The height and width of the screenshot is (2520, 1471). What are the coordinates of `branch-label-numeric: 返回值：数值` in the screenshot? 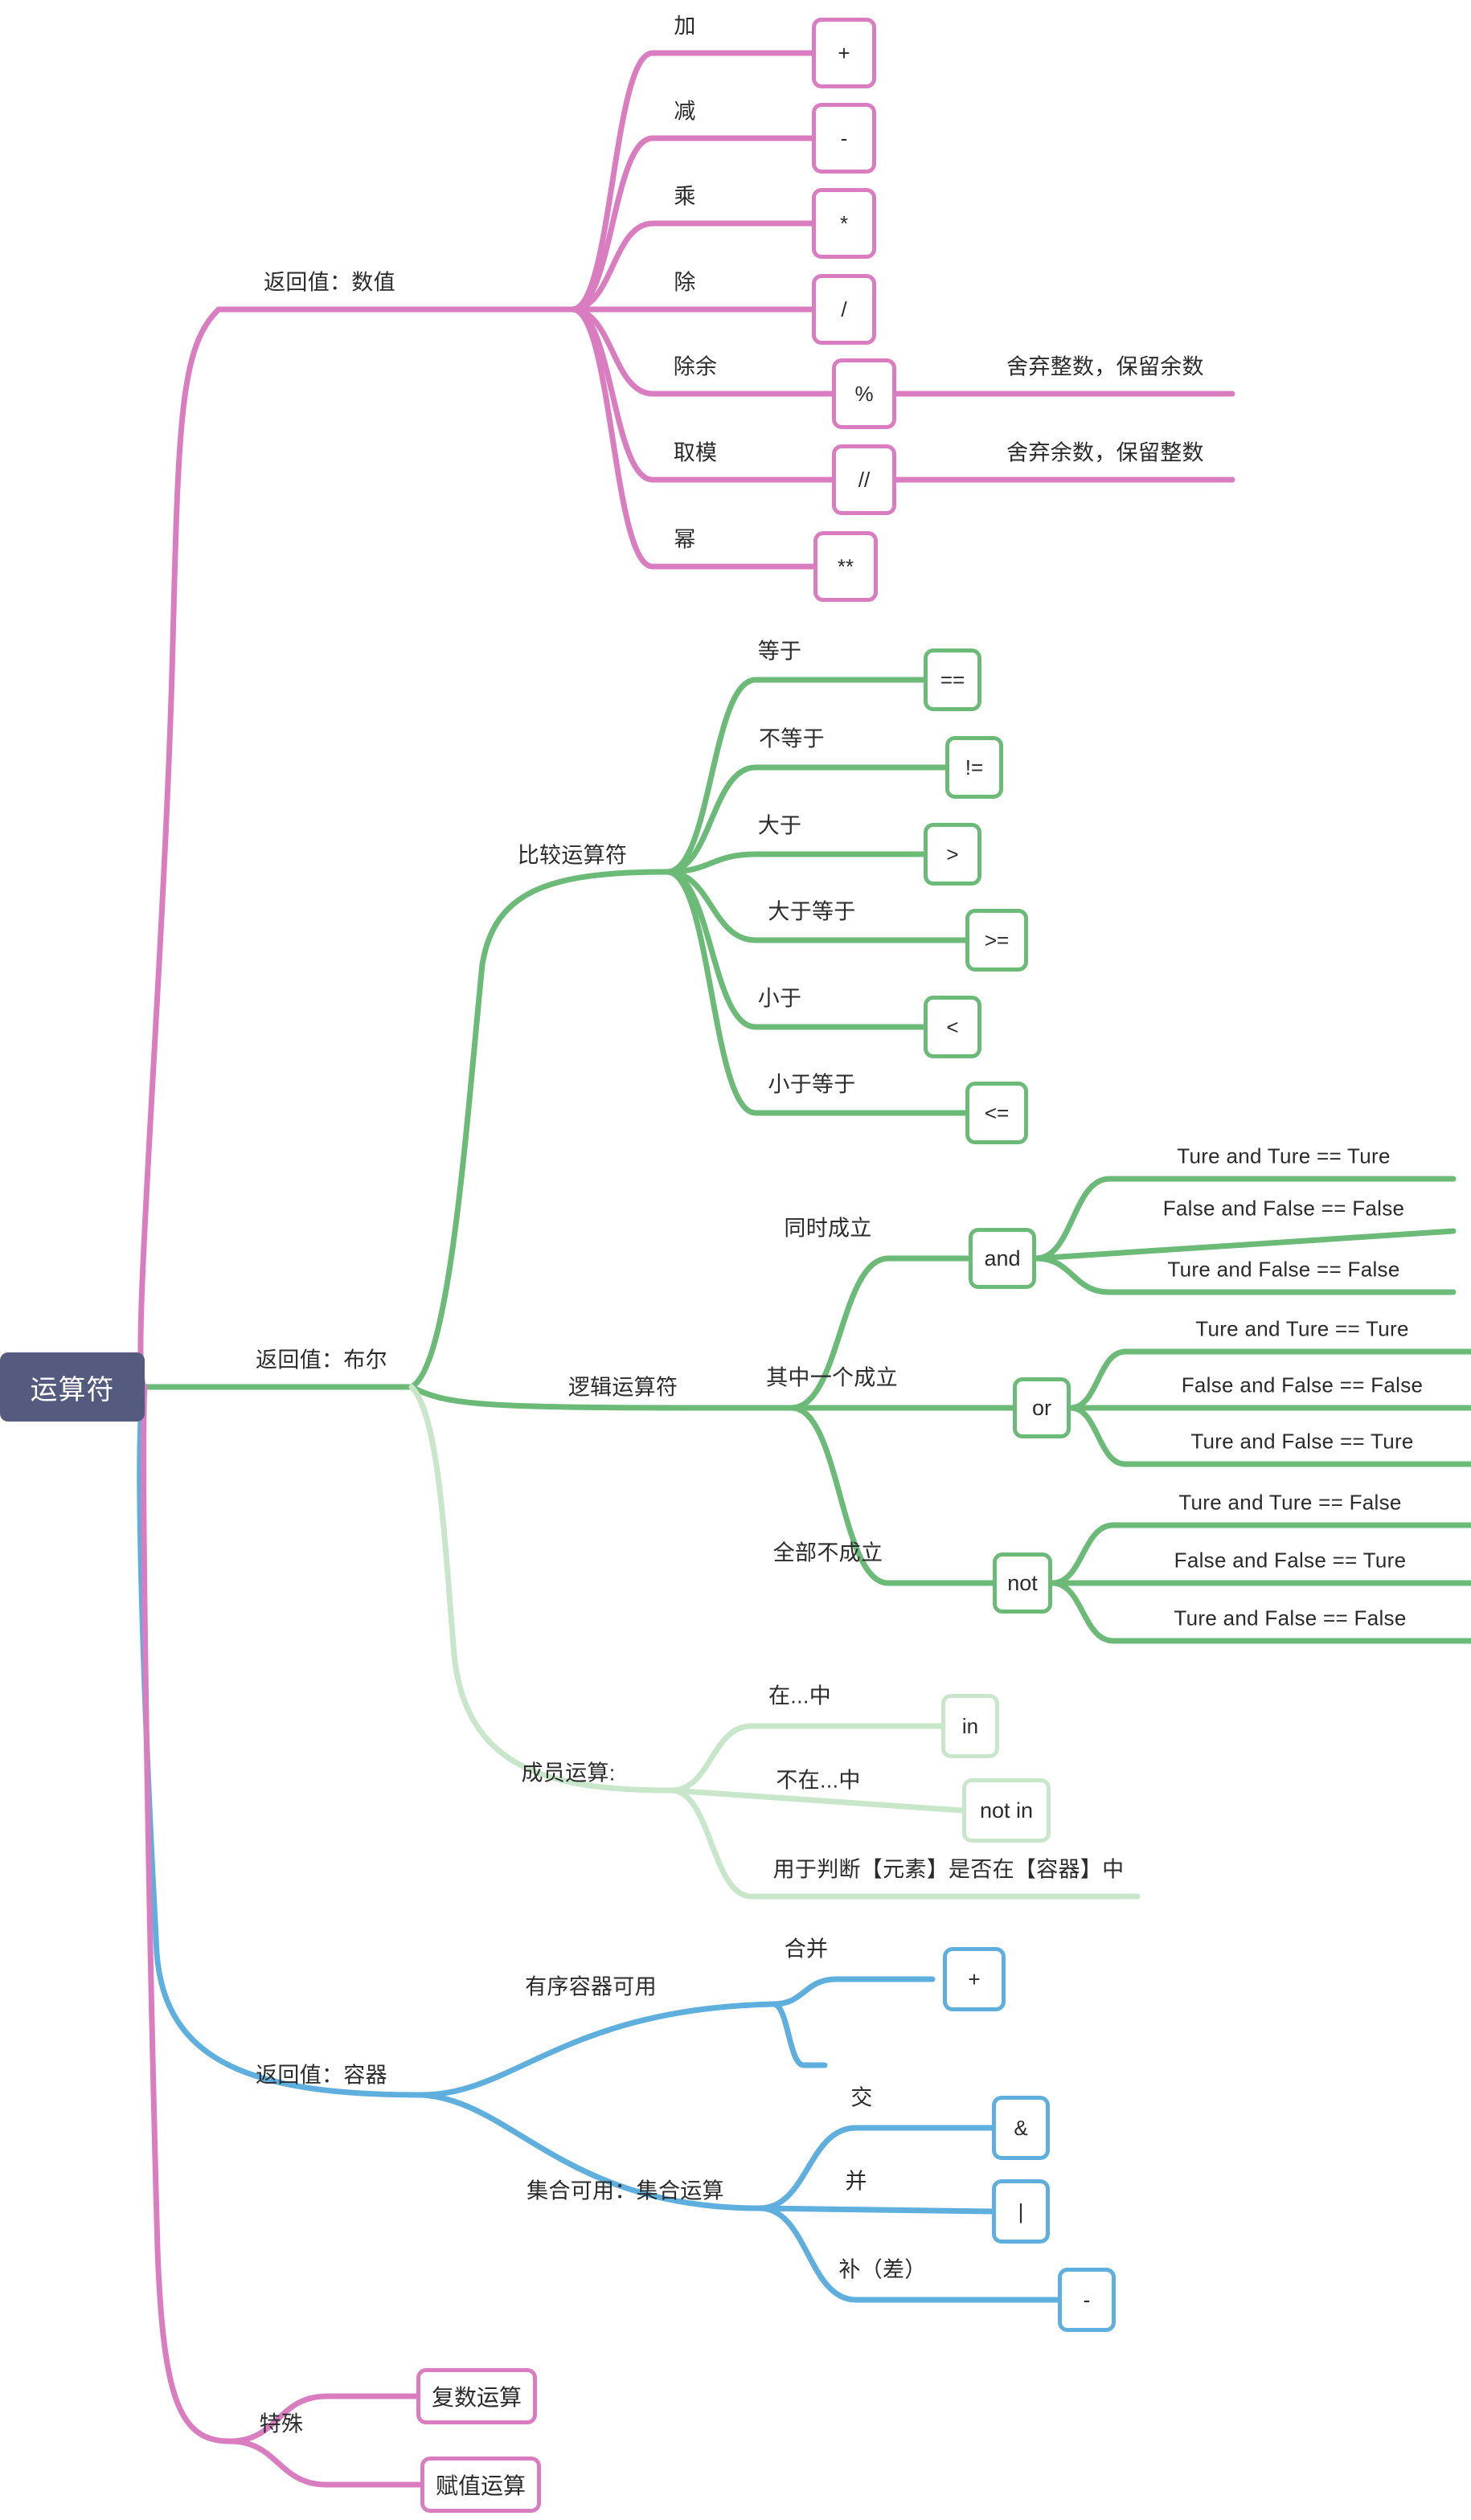 It's located at (329, 283).